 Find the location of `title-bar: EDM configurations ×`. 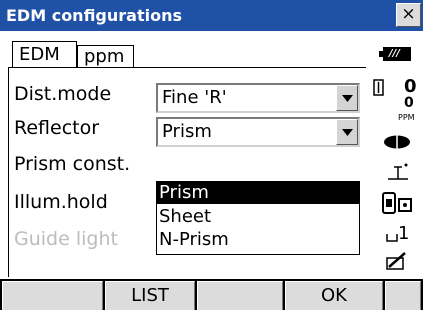

title-bar: EDM configurations × is located at coordinates (211, 15).